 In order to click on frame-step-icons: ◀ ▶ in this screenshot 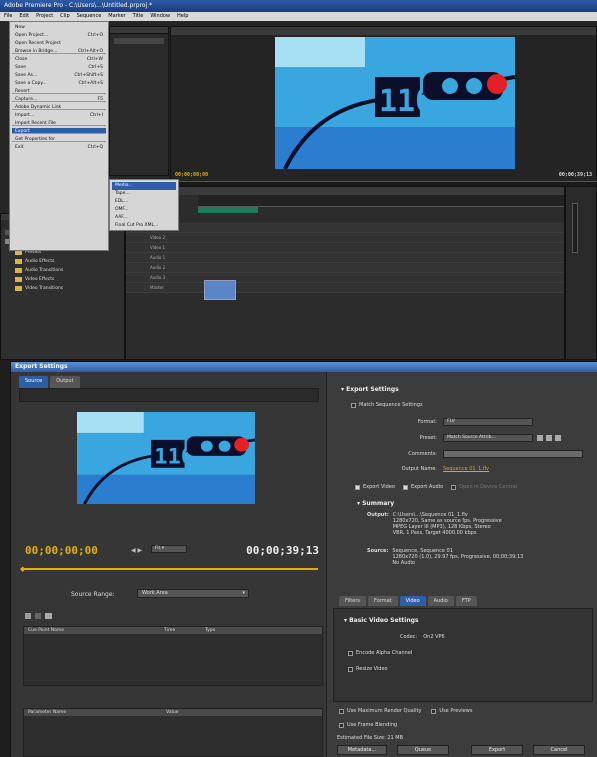, I will do `click(136, 550)`.